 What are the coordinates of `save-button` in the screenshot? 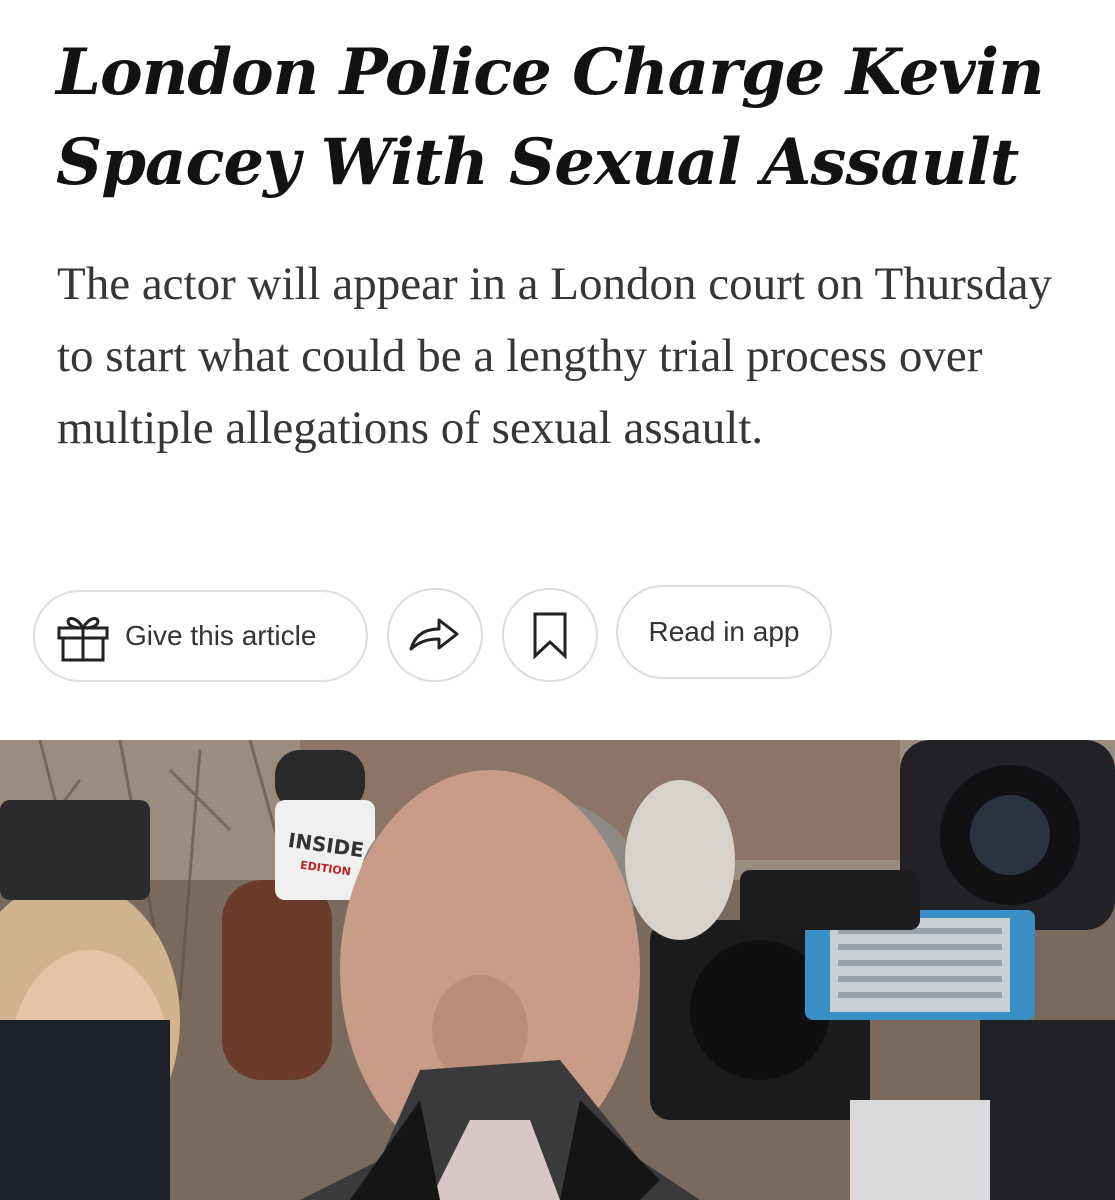 It's located at (550, 635).